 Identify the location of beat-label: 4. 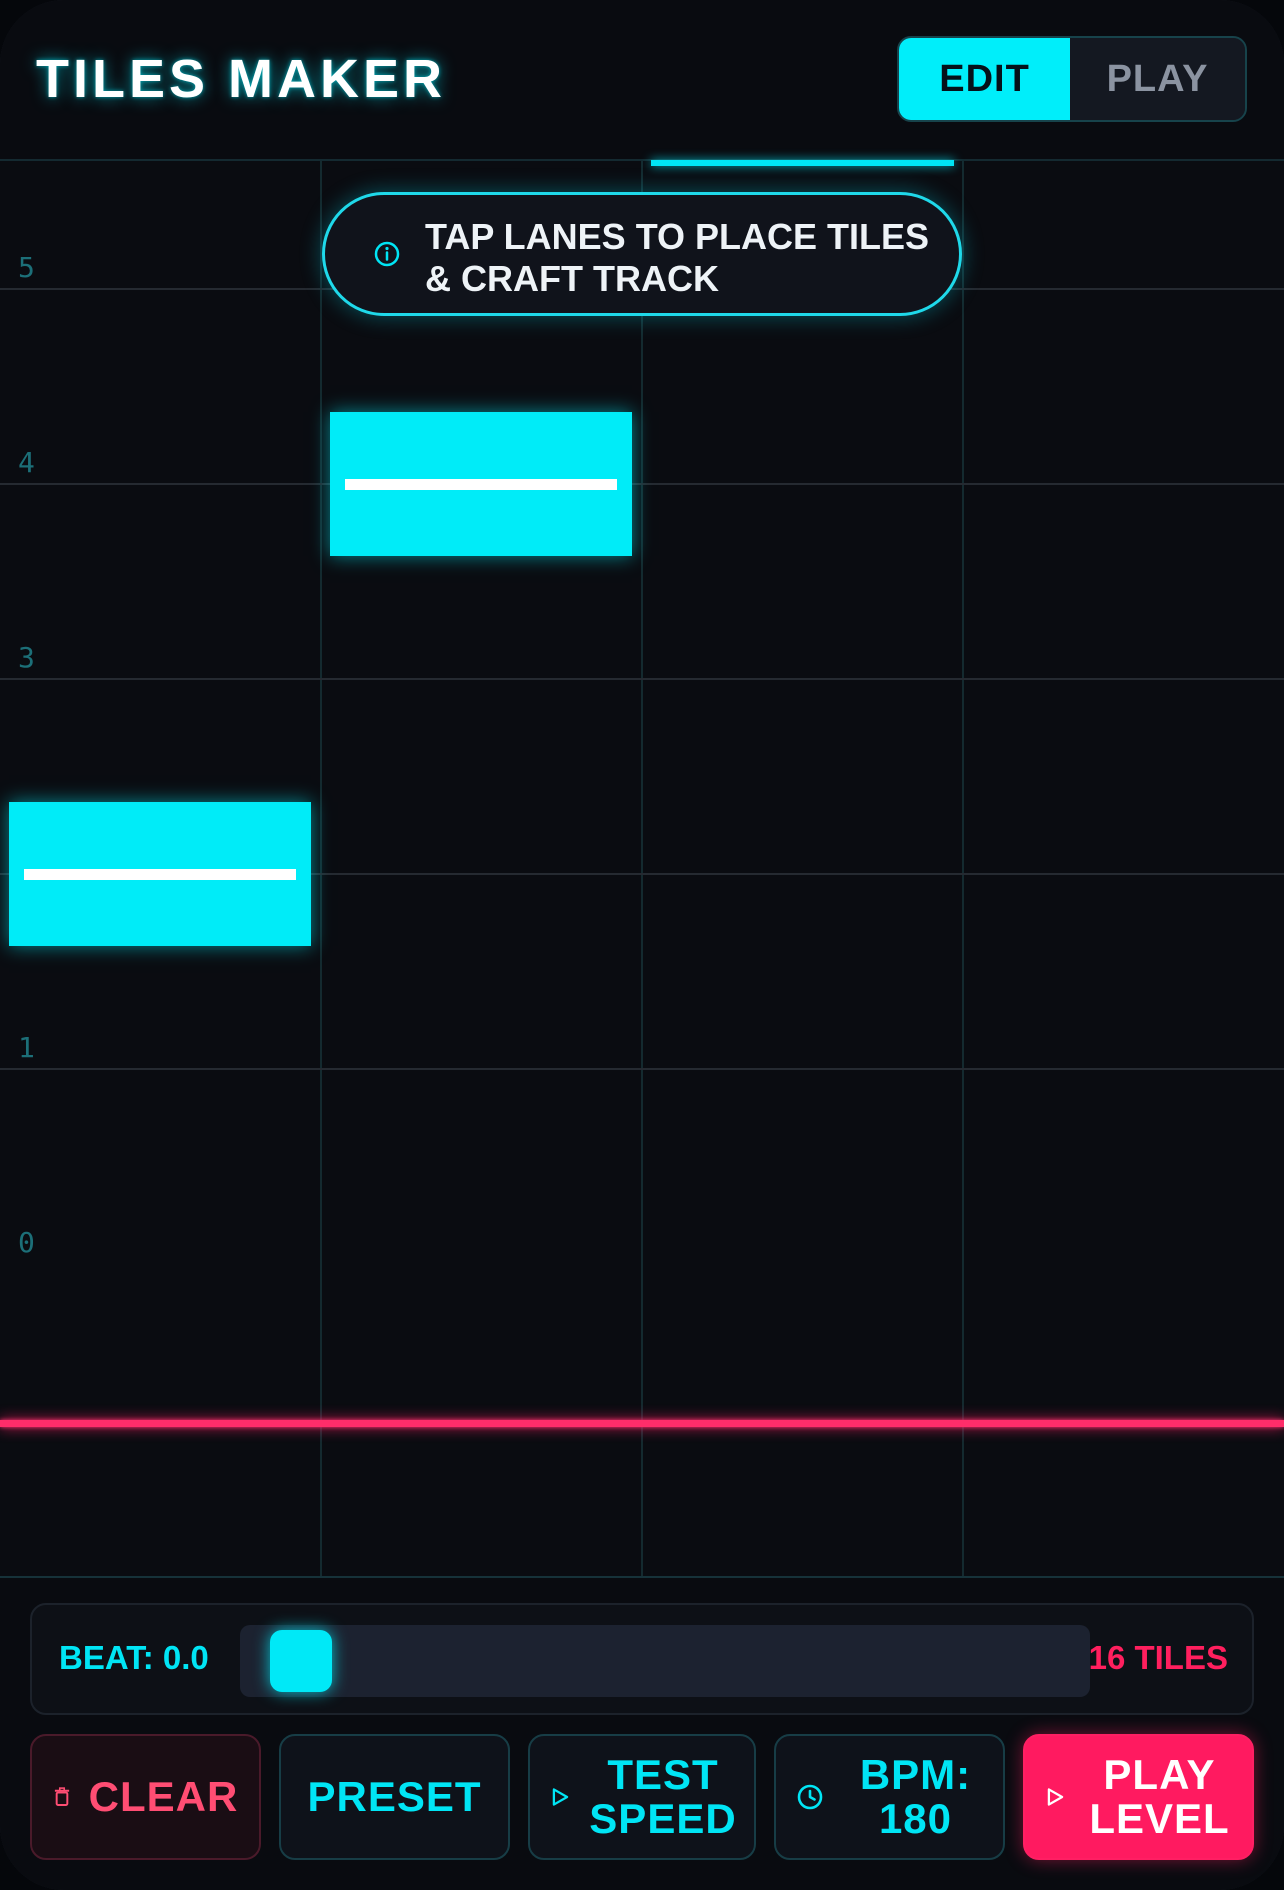
(26, 462).